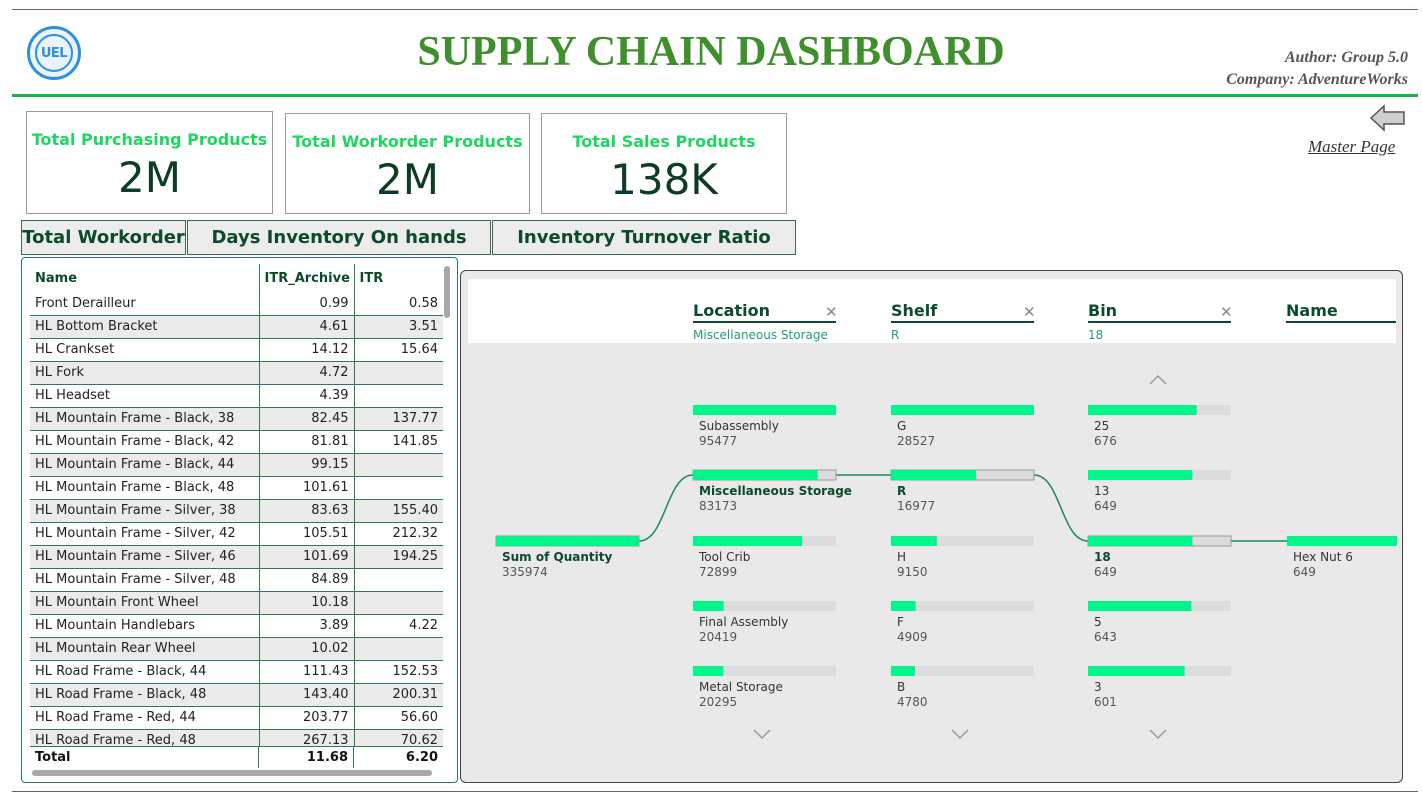 The image size is (1422, 796). Describe the element at coordinates (232, 773) in the screenshot. I see `horizontal-scrollbar` at that location.